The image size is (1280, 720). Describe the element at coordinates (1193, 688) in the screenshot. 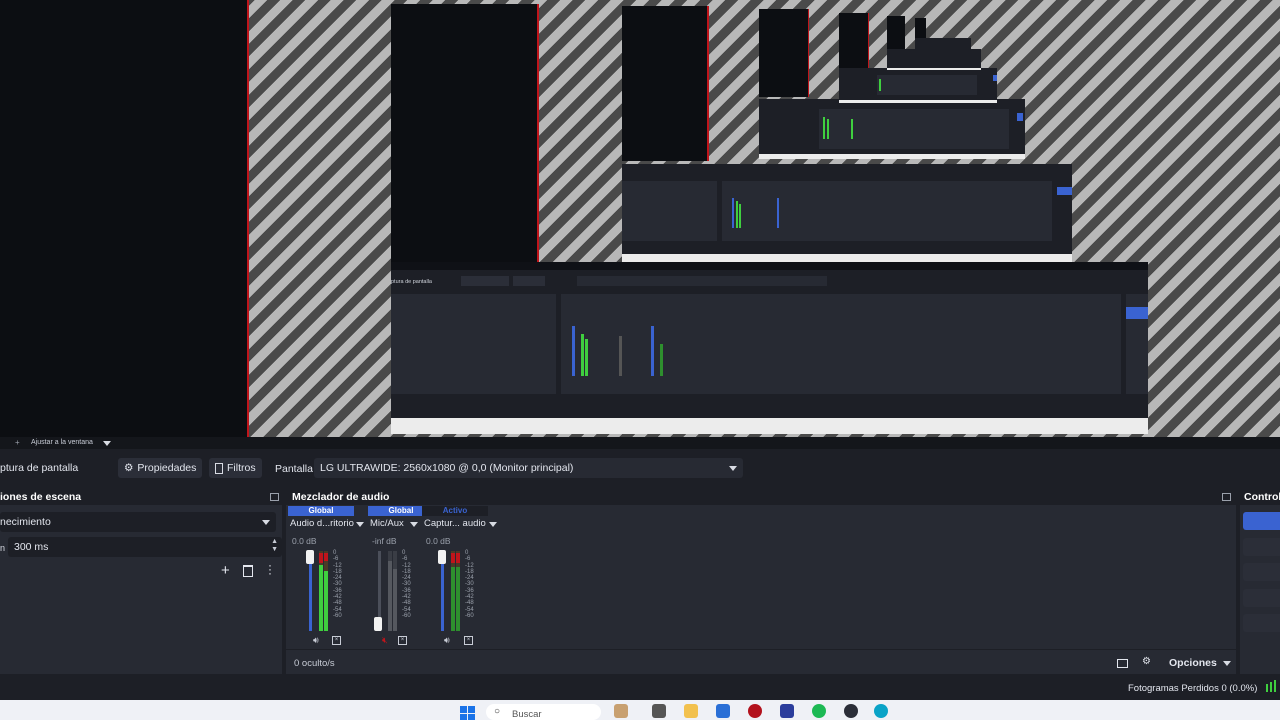

I see `dropped-frames: Fotogramas Perdidos 0 (0.0%)` at that location.